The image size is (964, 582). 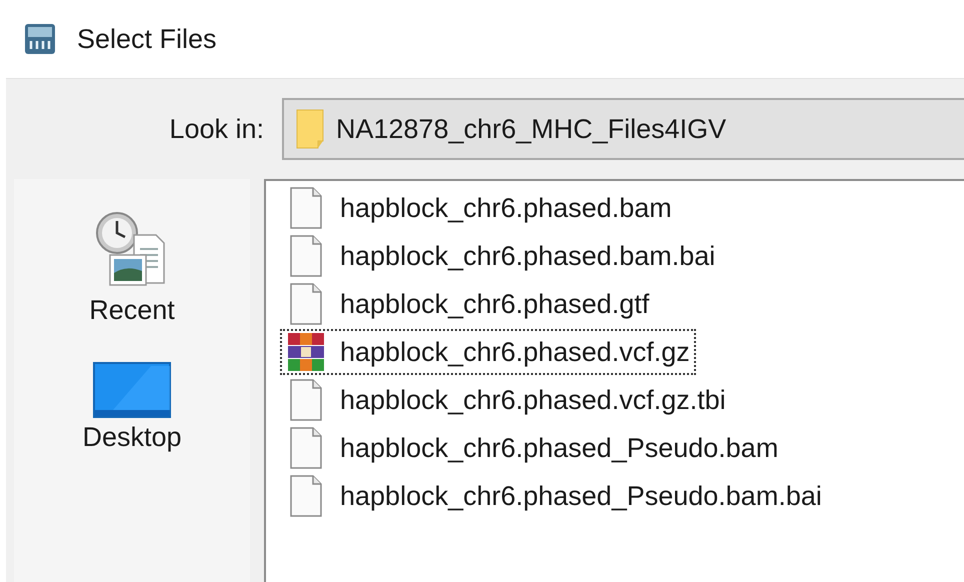 I want to click on app-icon, so click(x=40, y=39).